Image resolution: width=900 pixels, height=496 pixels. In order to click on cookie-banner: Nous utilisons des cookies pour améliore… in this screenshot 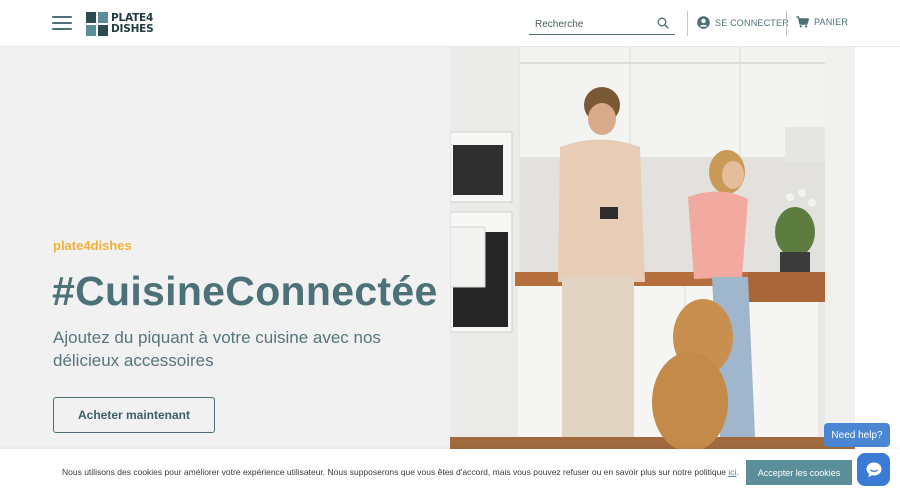, I will do `click(450, 472)`.